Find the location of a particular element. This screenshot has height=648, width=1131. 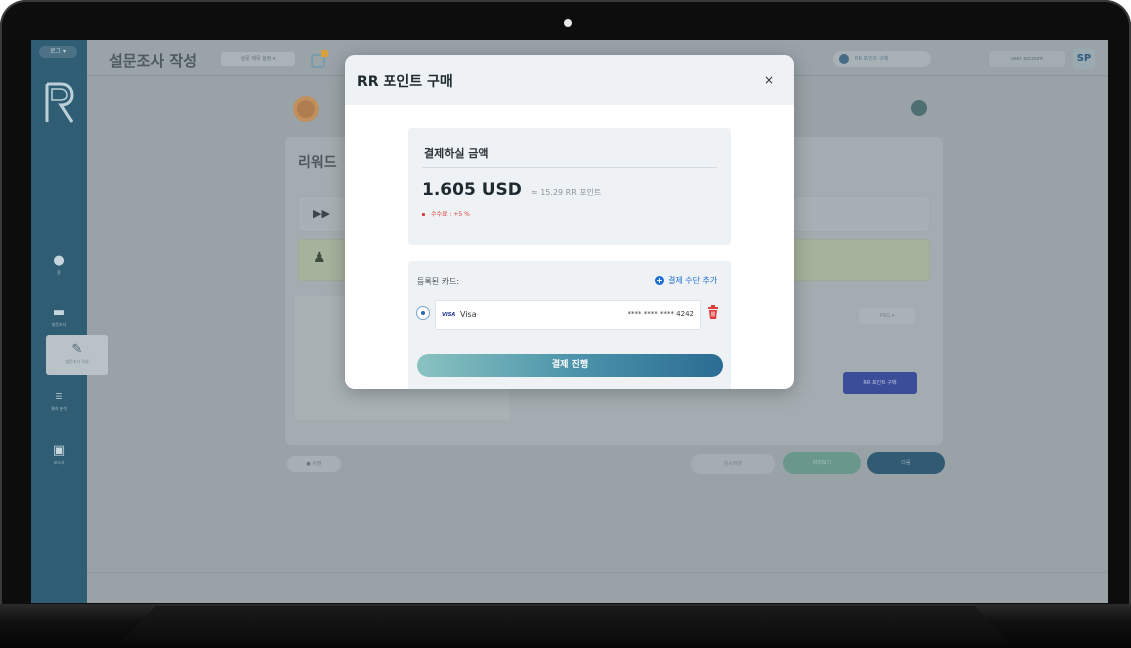

add-payment-method-link: + 결제 수단 추가 is located at coordinates (686, 280).